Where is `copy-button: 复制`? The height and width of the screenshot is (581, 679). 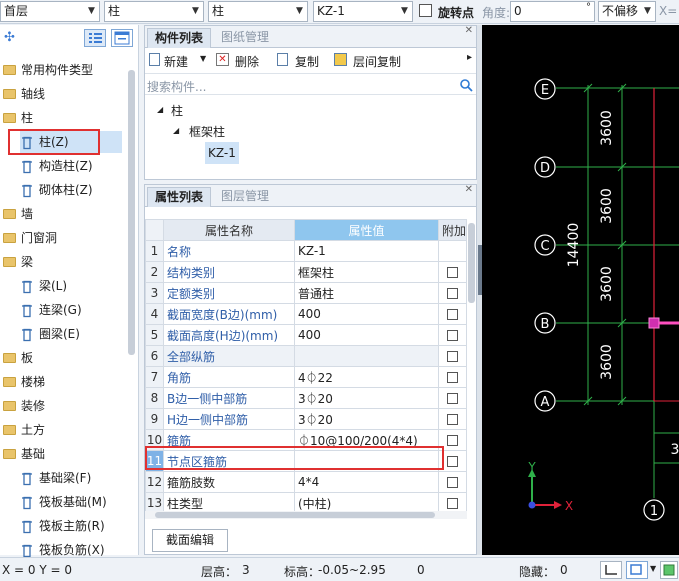 copy-button: 复制 is located at coordinates (307, 61).